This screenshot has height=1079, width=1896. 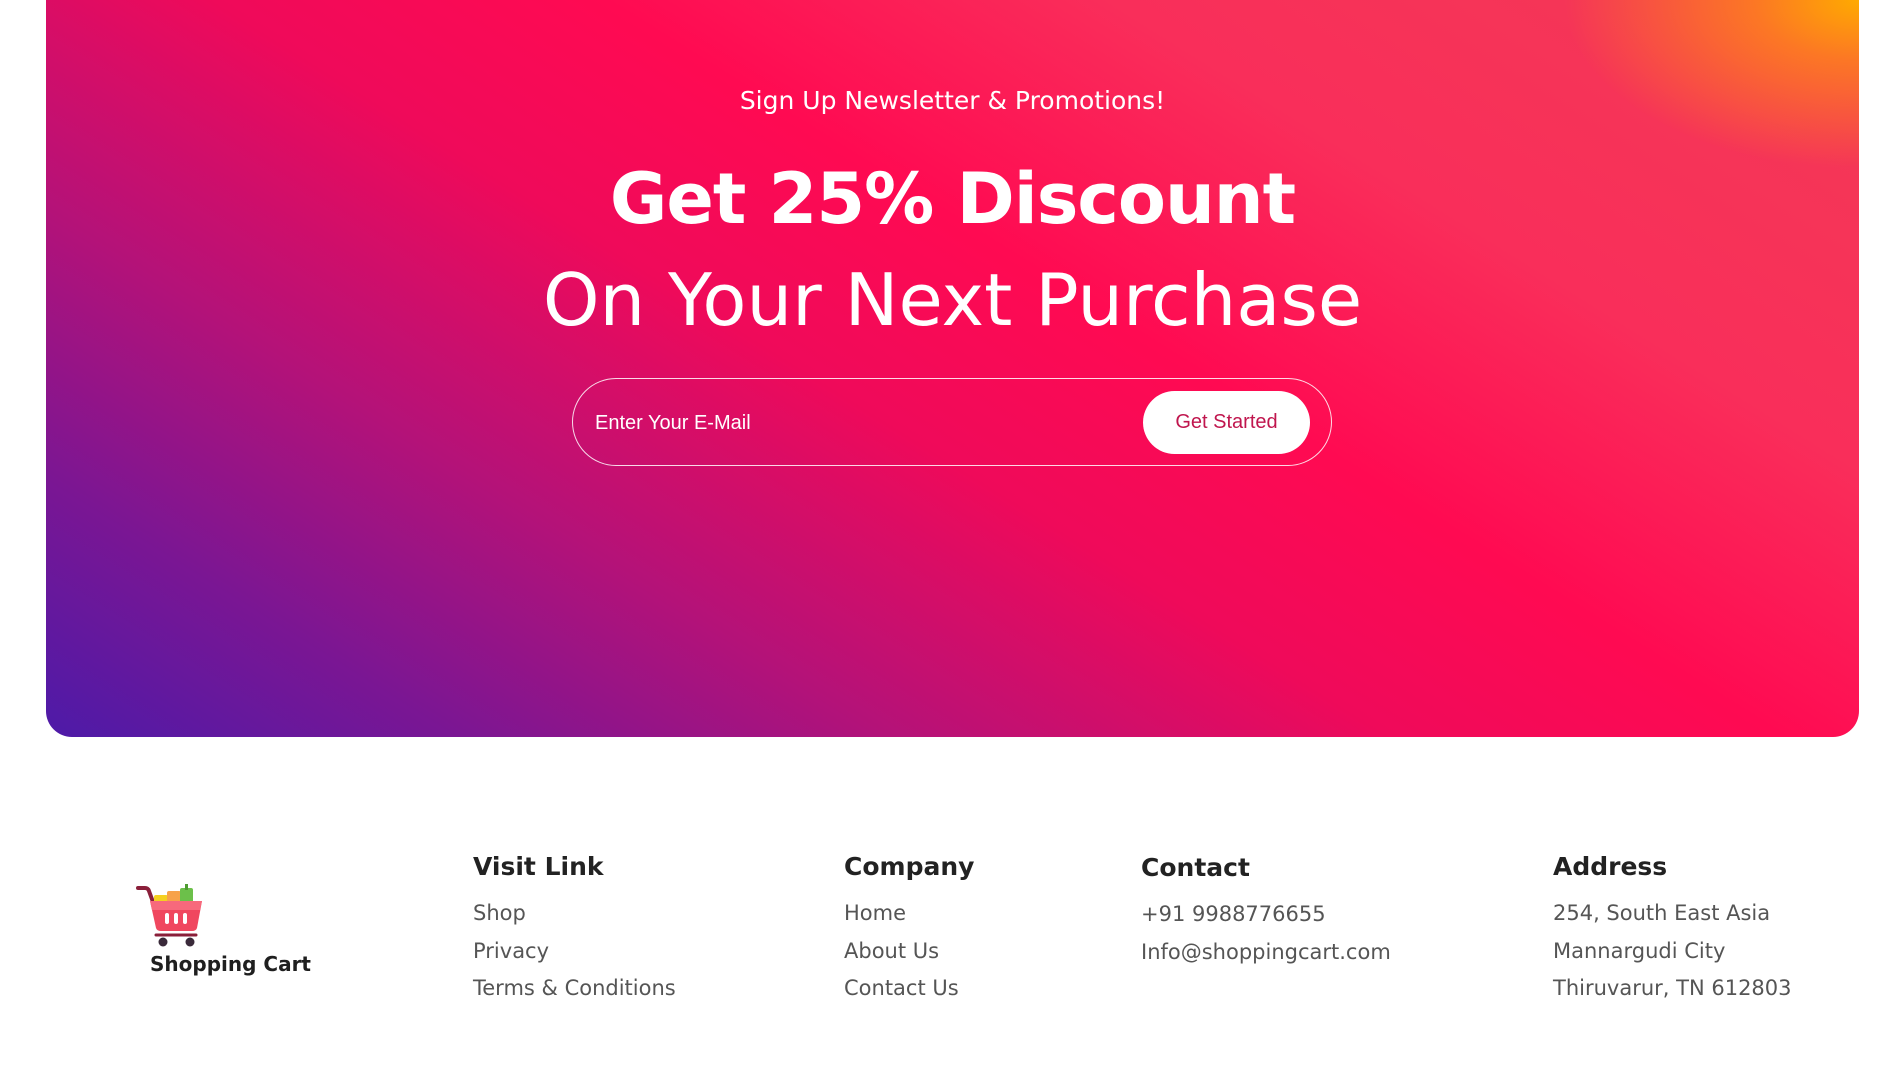 I want to click on list-item: About Us, so click(x=909, y=958).